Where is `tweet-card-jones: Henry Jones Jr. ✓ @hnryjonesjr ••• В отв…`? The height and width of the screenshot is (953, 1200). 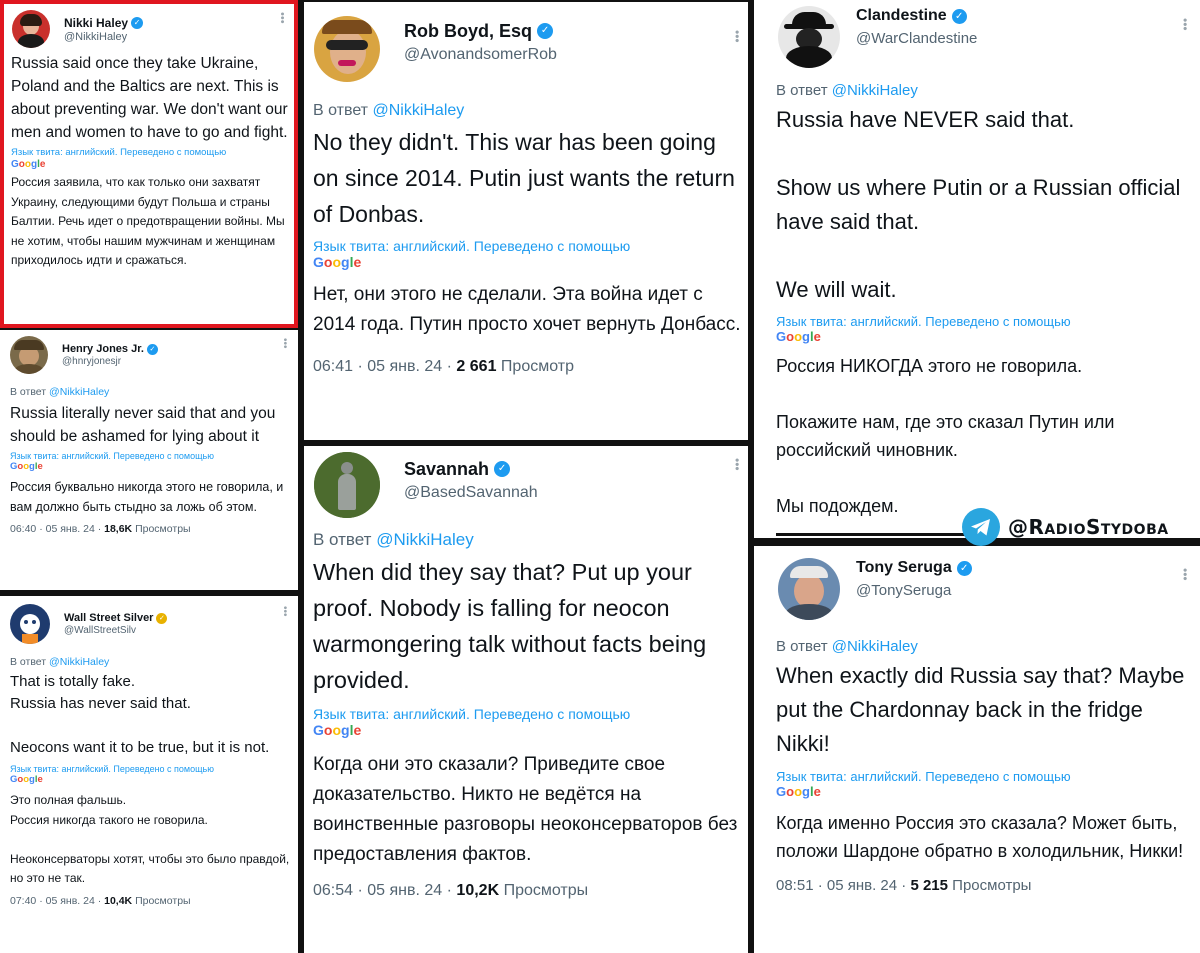 tweet-card-jones: Henry Jones Jr. ✓ @hnryjonesjr ••• В отв… is located at coordinates (149, 460).